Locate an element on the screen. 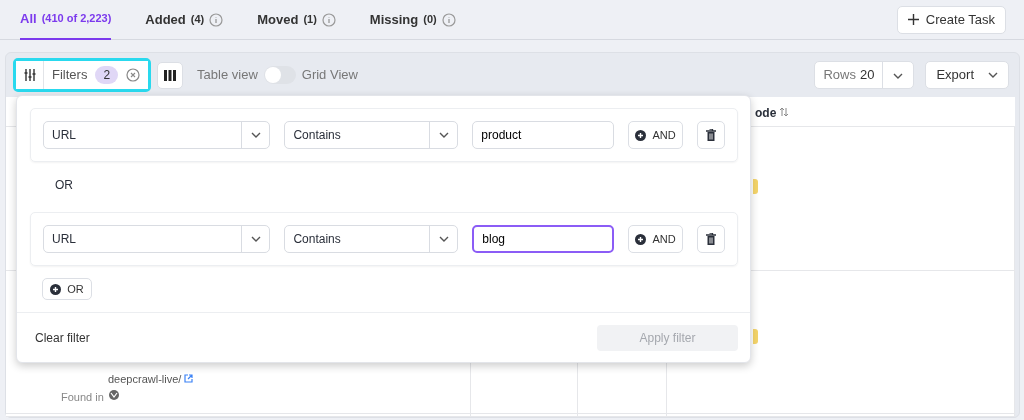 The width and height of the screenshot is (1024, 420). external-link-icon is located at coordinates (188, 378).